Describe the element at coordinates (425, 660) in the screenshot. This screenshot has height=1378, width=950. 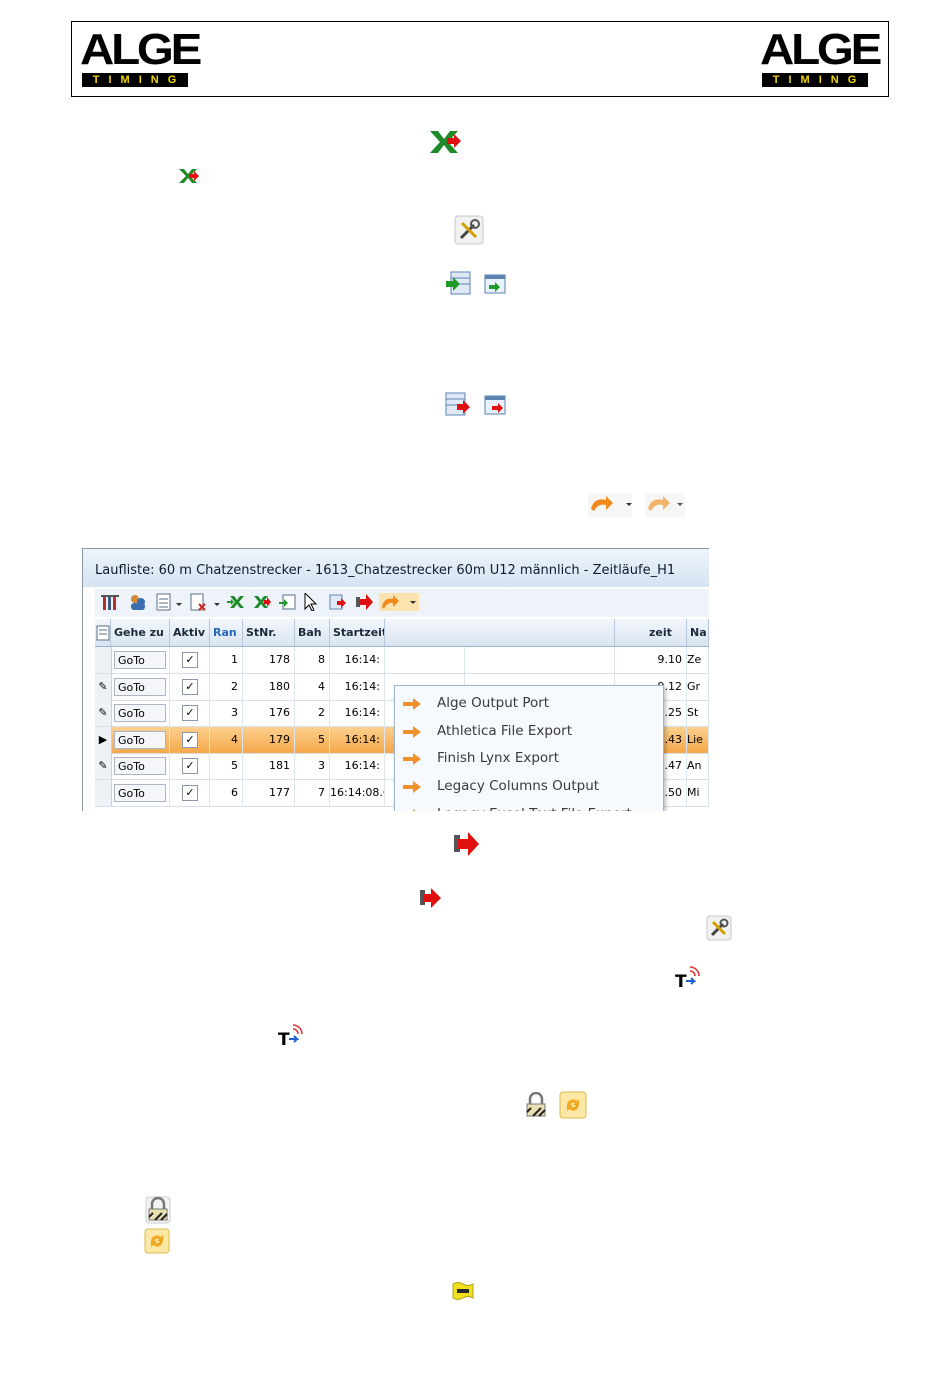
I see `cell-mid1` at that location.